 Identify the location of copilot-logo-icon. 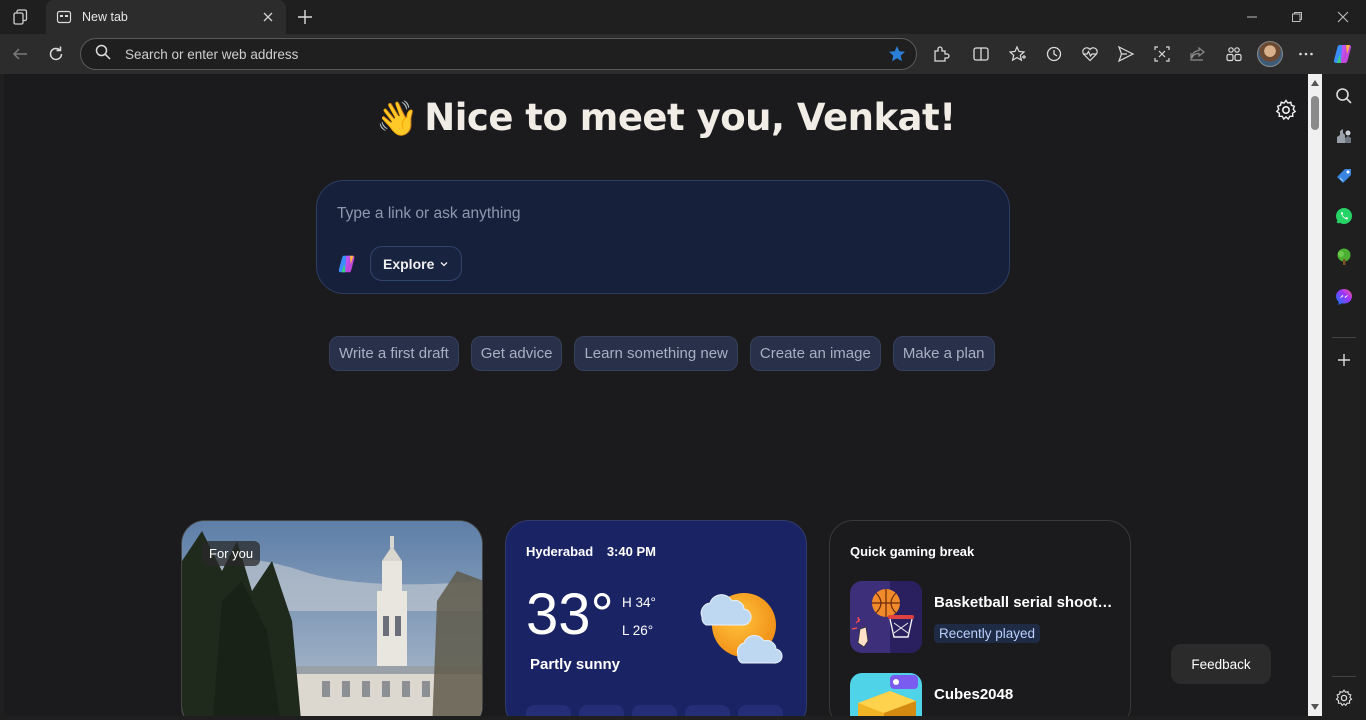
(348, 264).